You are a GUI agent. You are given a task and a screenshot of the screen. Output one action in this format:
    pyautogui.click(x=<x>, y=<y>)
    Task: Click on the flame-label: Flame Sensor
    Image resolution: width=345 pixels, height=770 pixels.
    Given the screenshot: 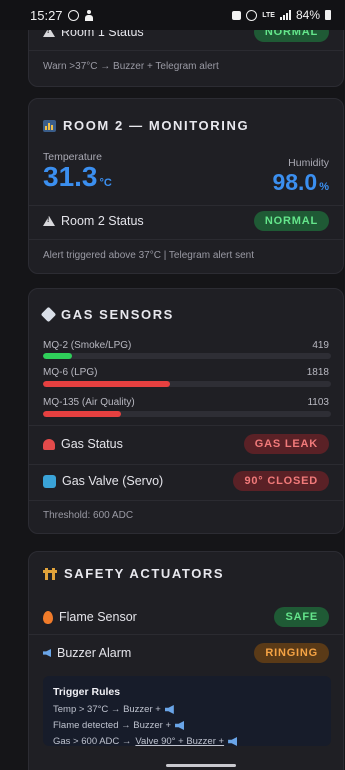 What is the action you would take?
    pyautogui.click(x=98, y=617)
    